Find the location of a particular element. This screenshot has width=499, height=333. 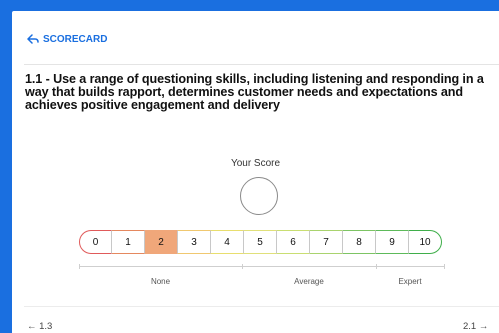

score-scale: 0 1 2 3 4 5 6 7 8 9 10 is located at coordinates (260, 242).